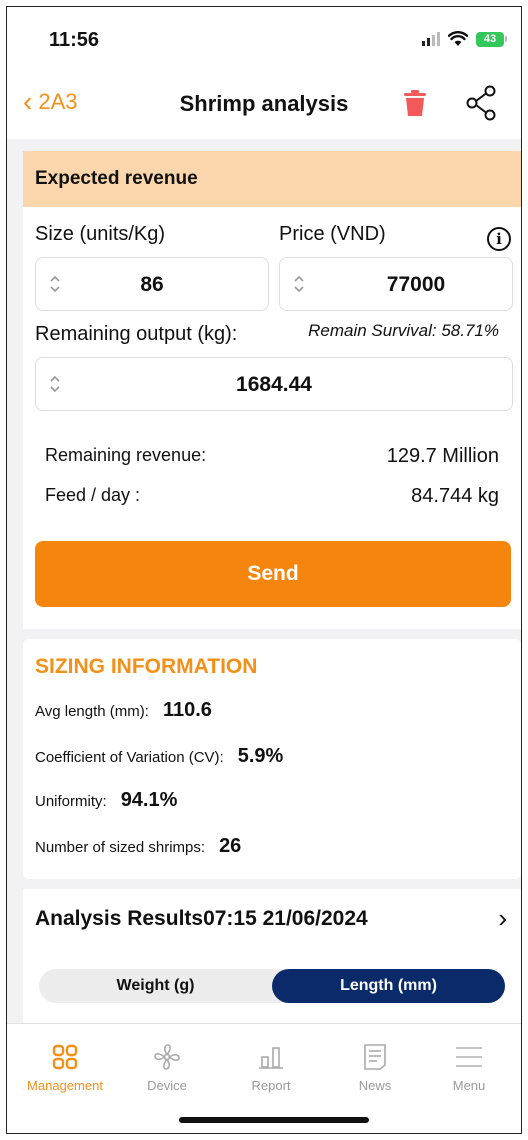 This screenshot has width=528, height=1140. I want to click on size-value: 86, so click(152, 284).